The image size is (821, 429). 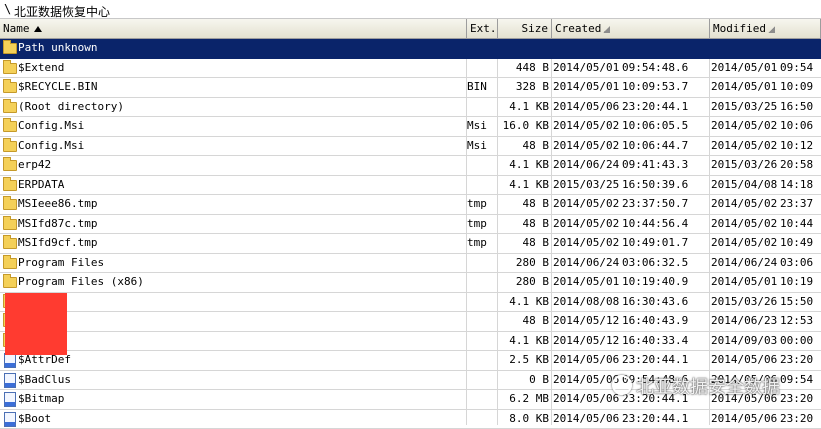 What do you see at coordinates (666, 165) in the screenshot?
I see `cell-ctime: 09:41:43.3` at bounding box center [666, 165].